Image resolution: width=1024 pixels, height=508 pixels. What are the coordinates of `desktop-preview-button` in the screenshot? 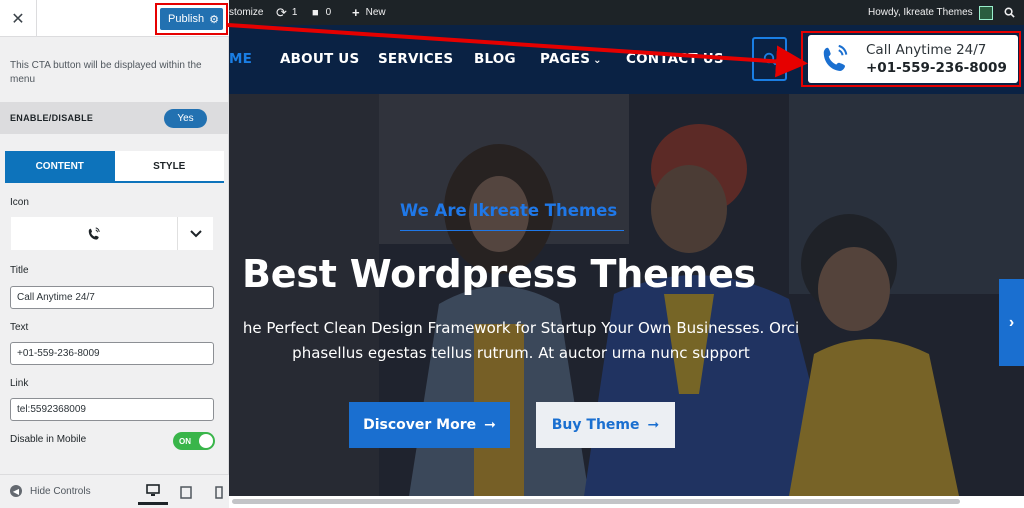 It's located at (153, 492).